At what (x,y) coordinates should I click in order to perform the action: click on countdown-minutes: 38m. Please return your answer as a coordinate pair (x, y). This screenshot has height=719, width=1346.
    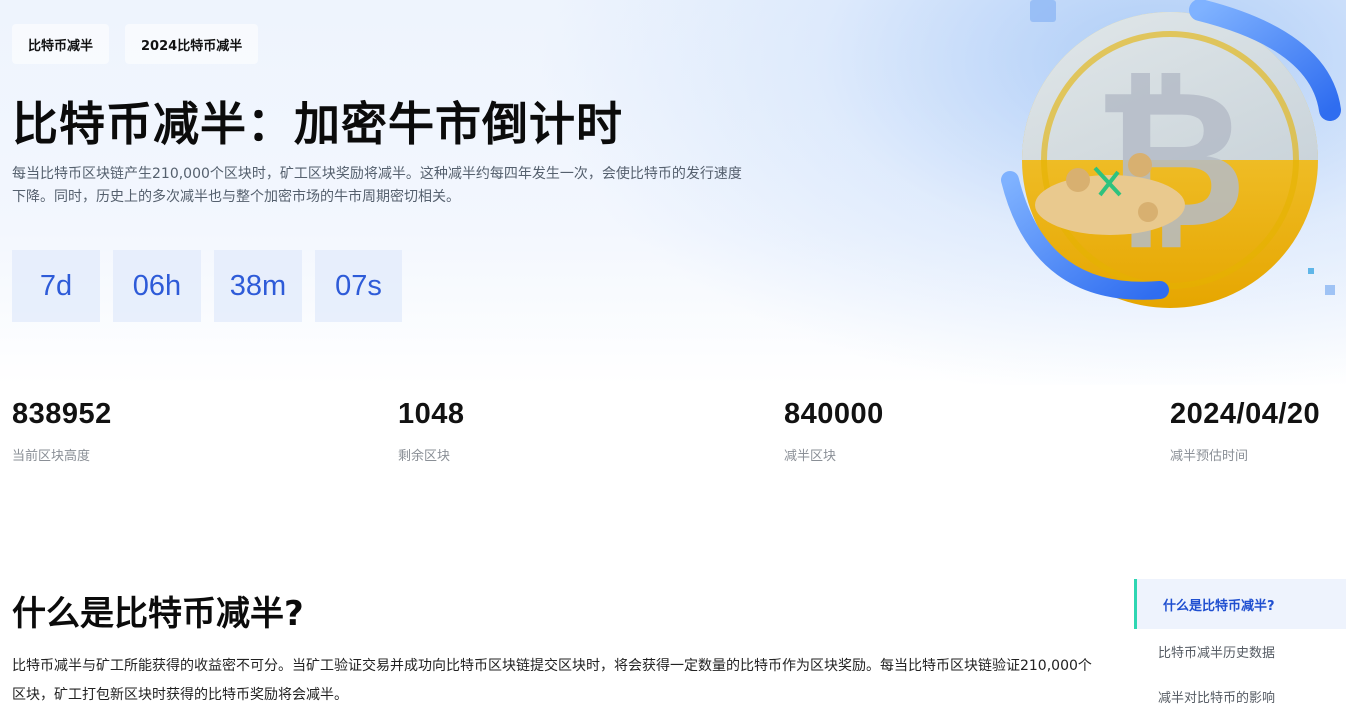
    Looking at the image, I should click on (258, 286).